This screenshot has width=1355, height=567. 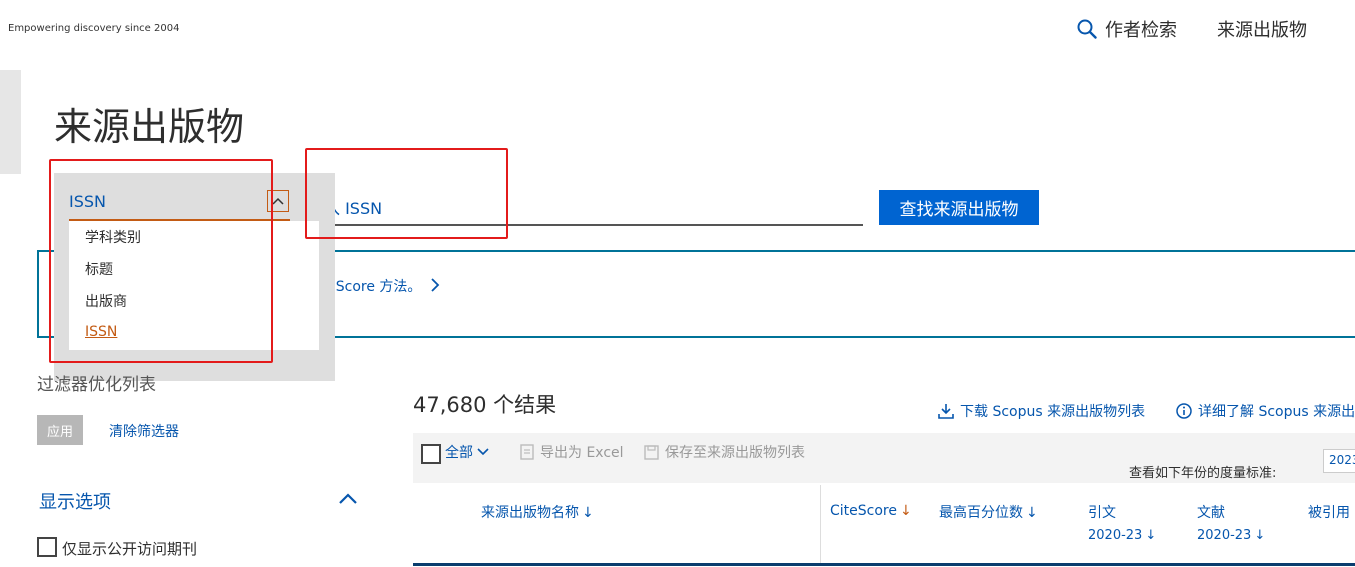 What do you see at coordinates (485, 405) in the screenshot?
I see `result-count: 47,680 个结果` at bounding box center [485, 405].